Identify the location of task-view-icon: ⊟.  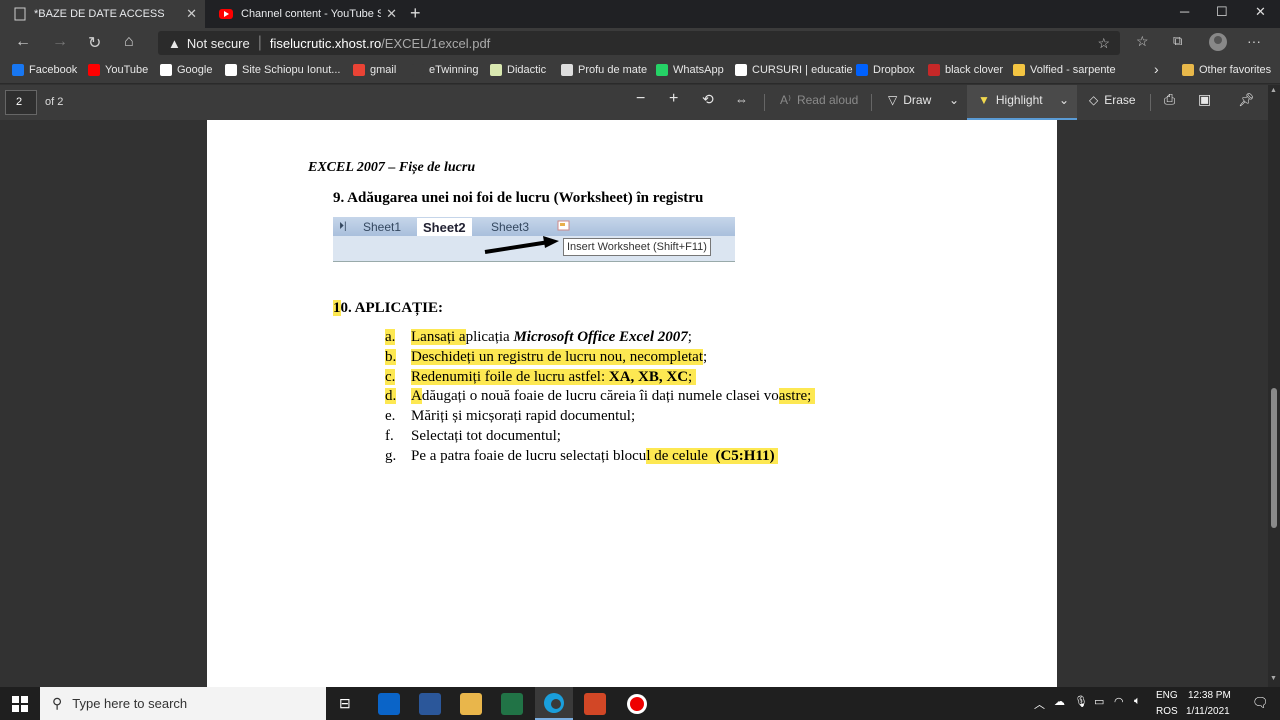
(345, 703).